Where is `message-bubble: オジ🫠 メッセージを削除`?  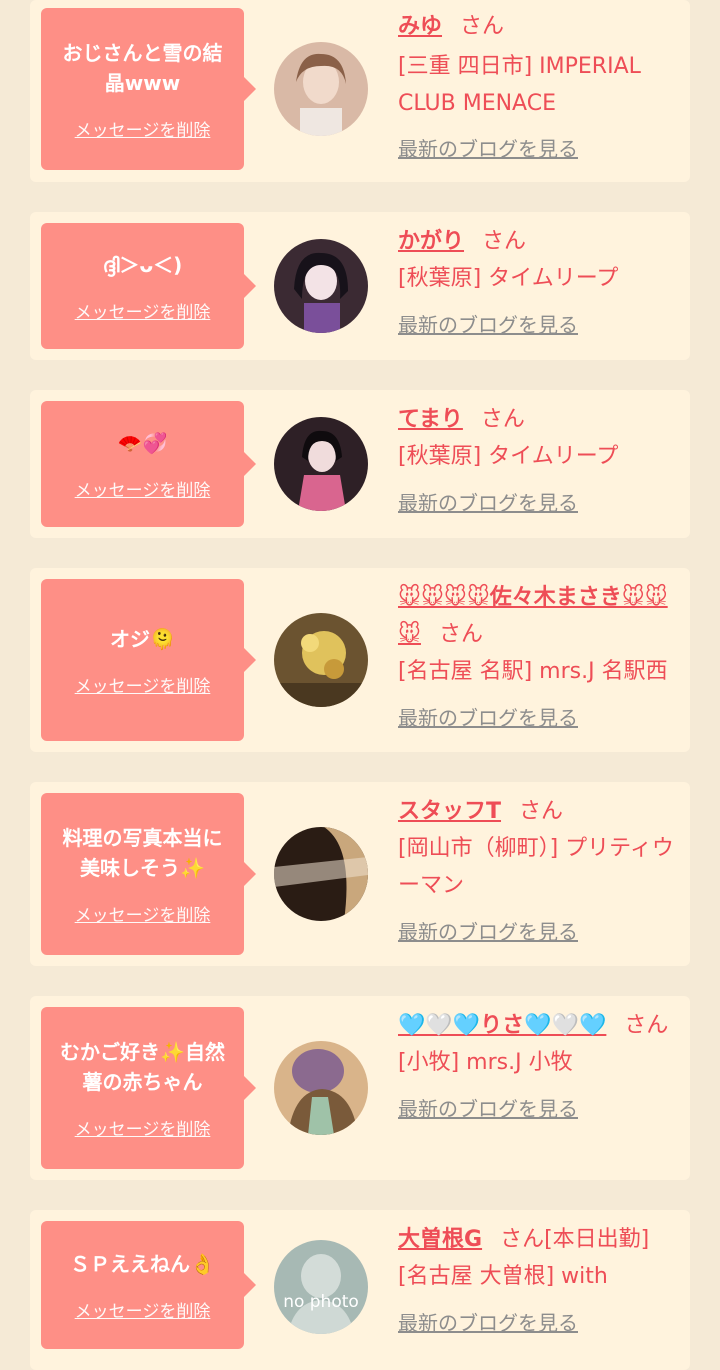
message-bubble: オジ🫠 メッセージを削除 is located at coordinates (148, 660).